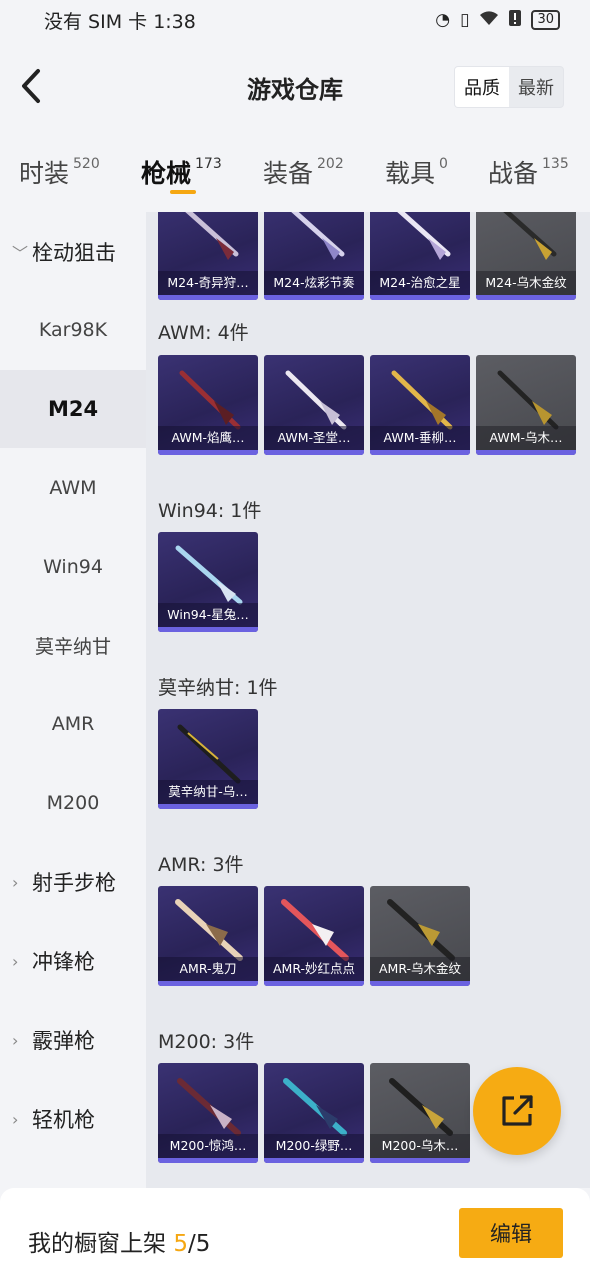  Describe the element at coordinates (73, 567) in the screenshot. I see `sidebar-item-win94: Win94` at that location.